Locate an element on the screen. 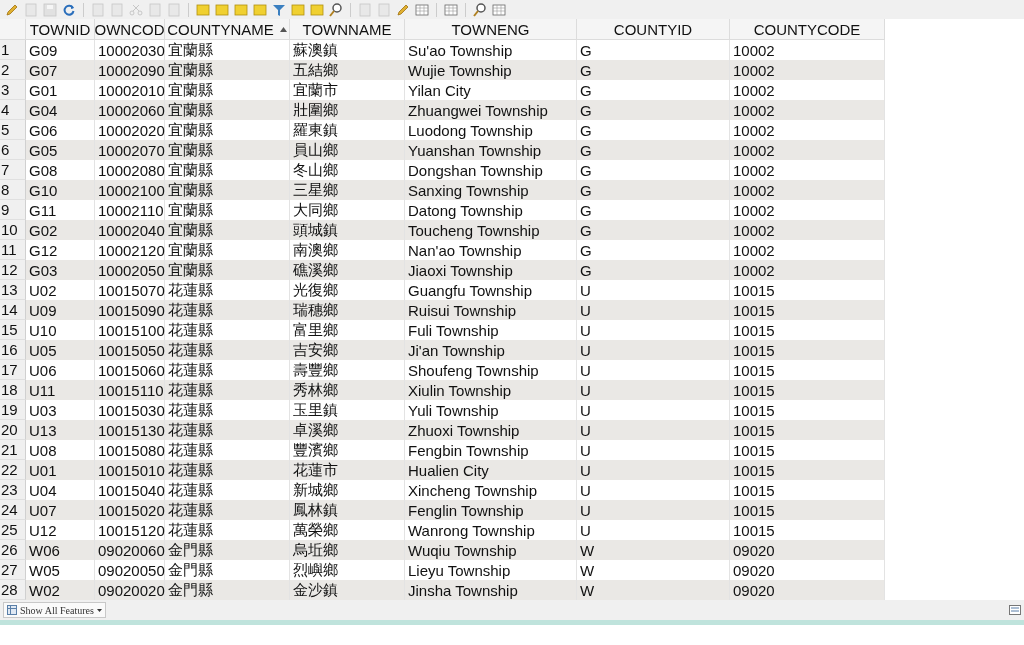 The width and height of the screenshot is (1024, 645). table-cell: 10002070 is located at coordinates (130, 150).